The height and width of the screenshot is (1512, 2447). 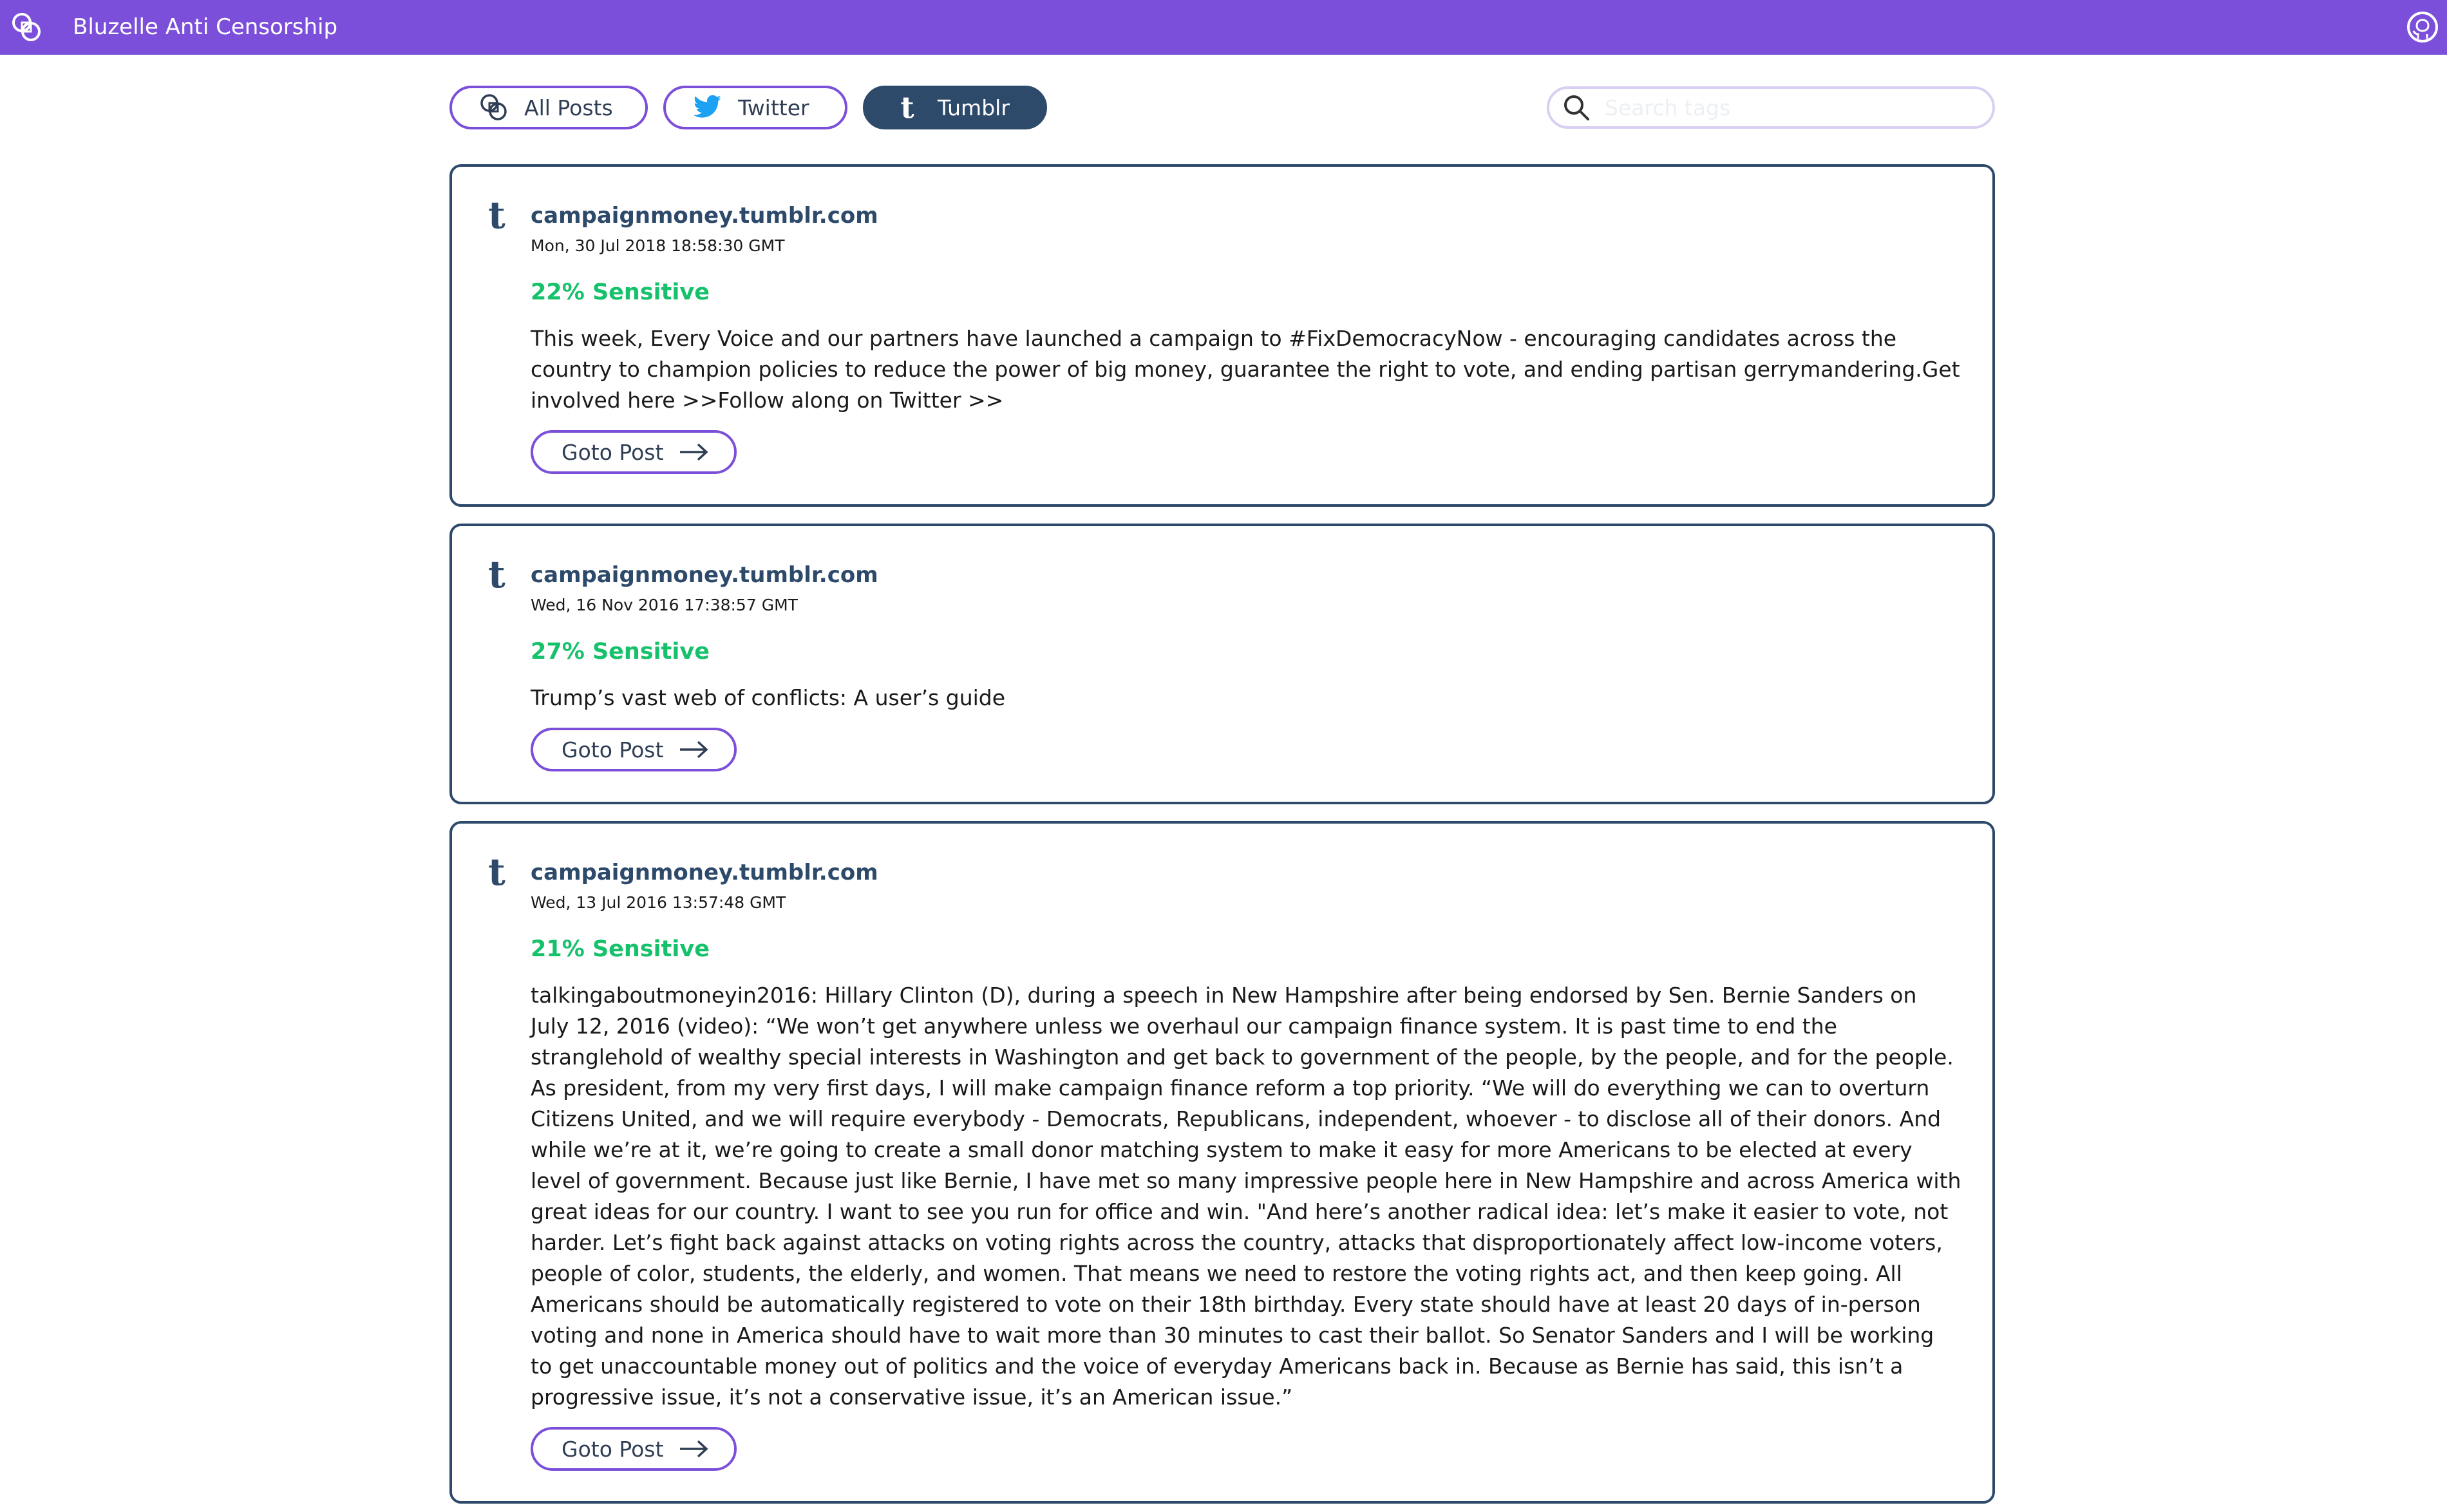 I want to click on search-box, so click(x=1771, y=107).